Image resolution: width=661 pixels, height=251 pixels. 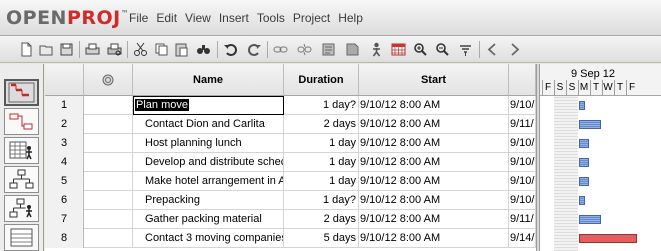 What do you see at coordinates (138, 18) in the screenshot?
I see `menu-file: File` at bounding box center [138, 18].